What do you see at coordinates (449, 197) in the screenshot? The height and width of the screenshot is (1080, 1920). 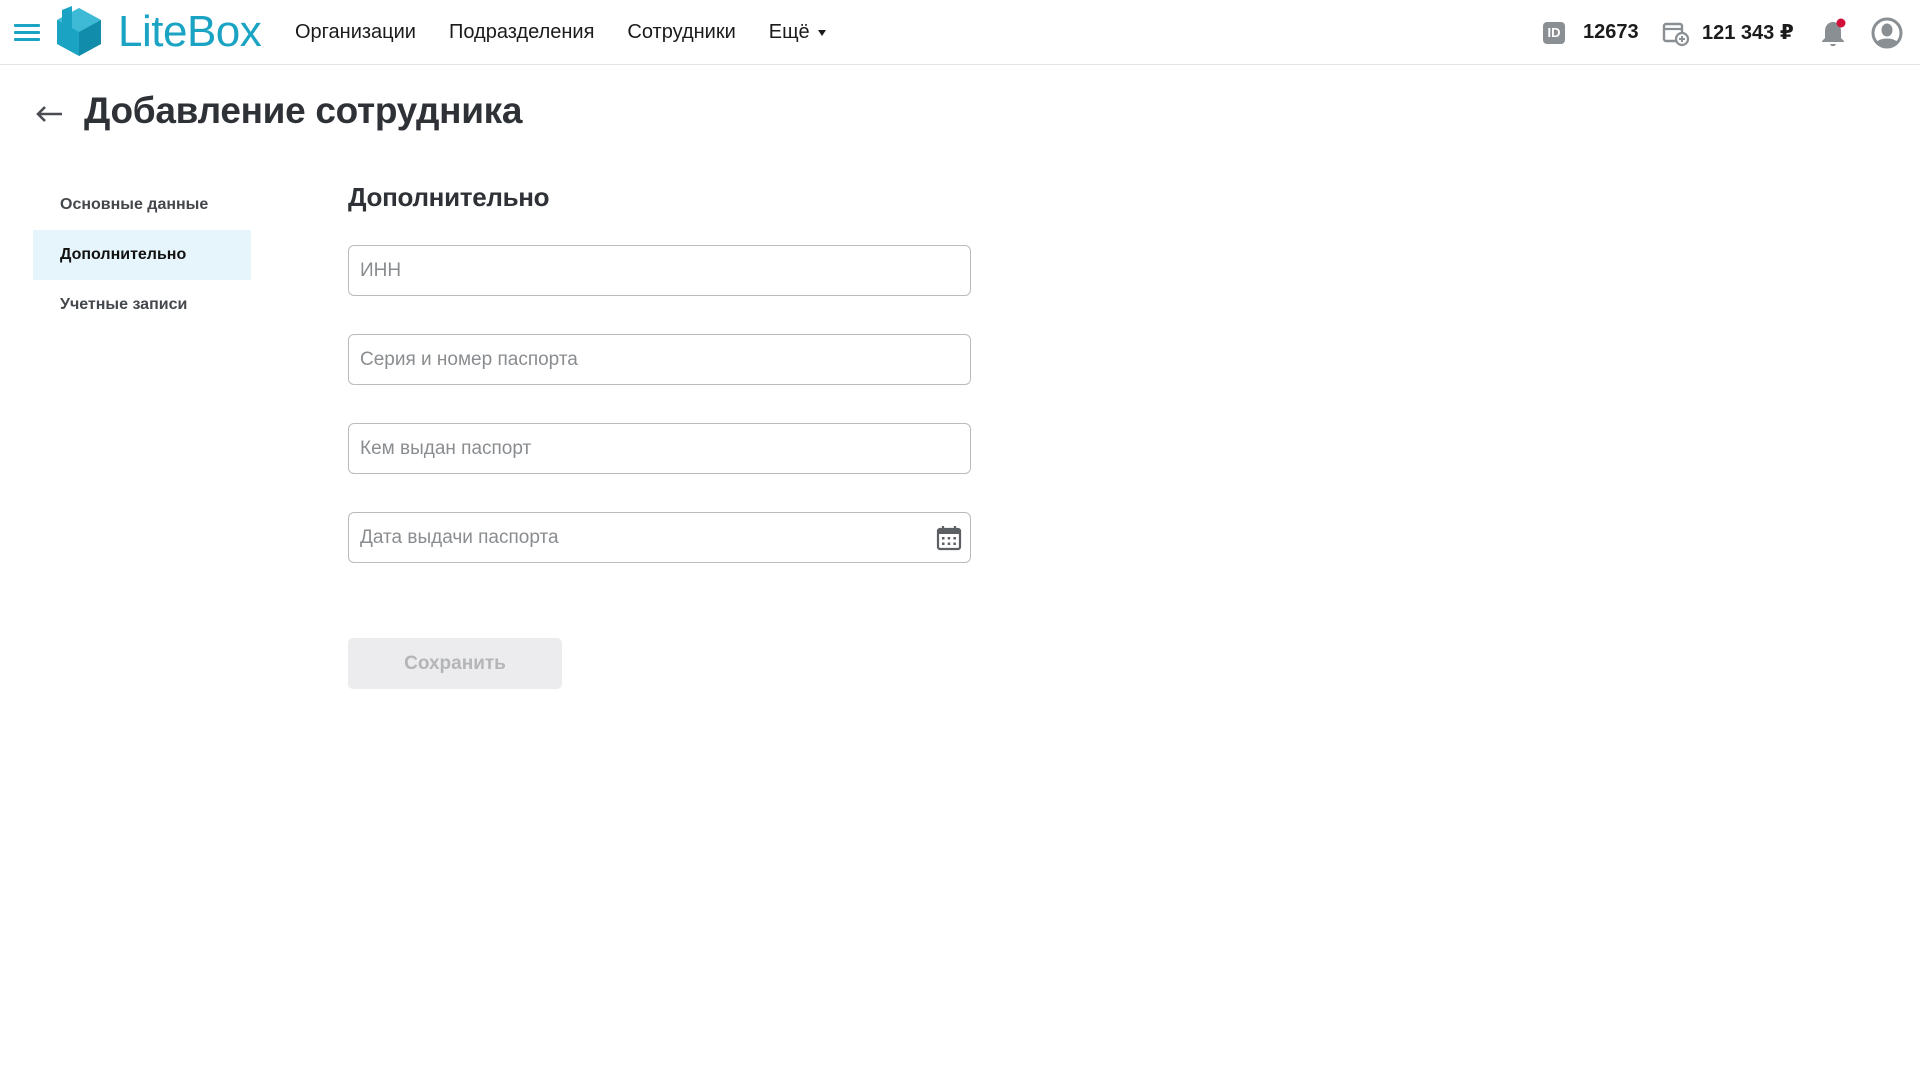 I see `section-title: Дополнительно` at bounding box center [449, 197].